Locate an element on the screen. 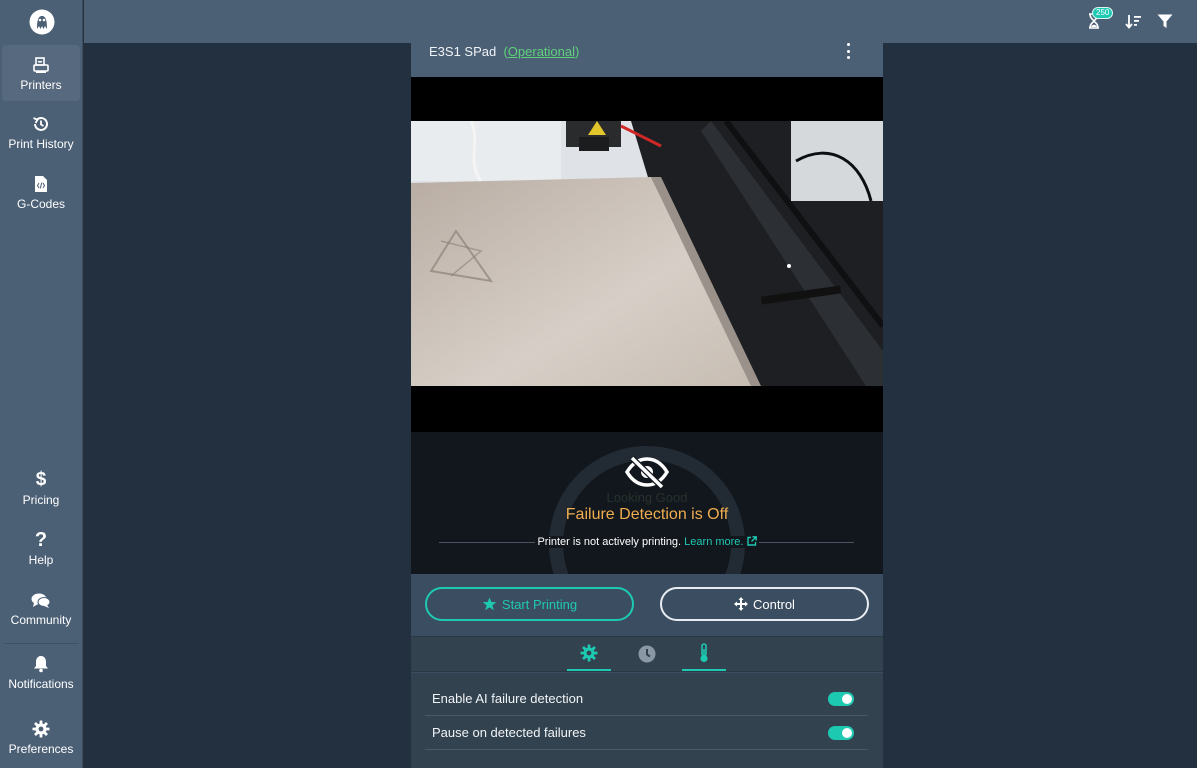 The height and width of the screenshot is (768, 1197). move-arrows-icon is located at coordinates (741, 604).